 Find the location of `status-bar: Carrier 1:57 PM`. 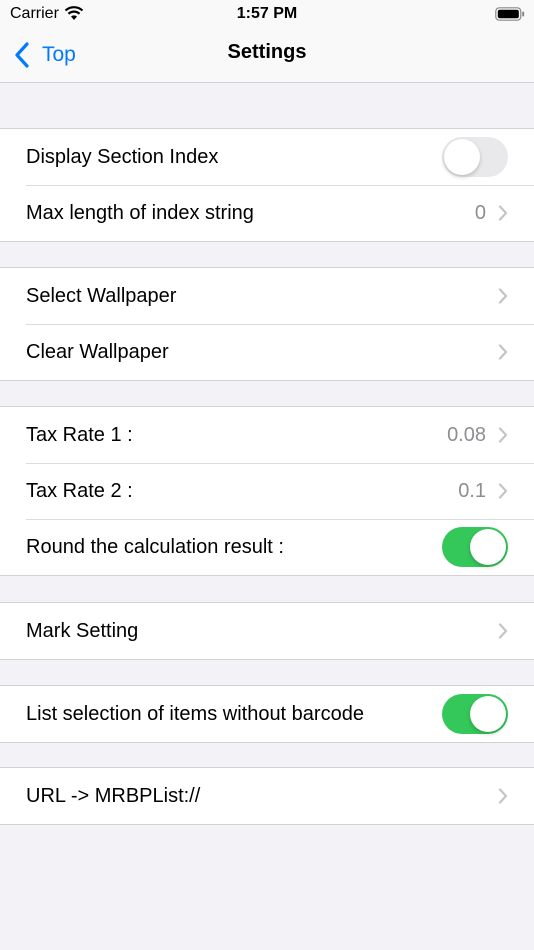

status-bar: Carrier 1:57 PM is located at coordinates (267, 14).